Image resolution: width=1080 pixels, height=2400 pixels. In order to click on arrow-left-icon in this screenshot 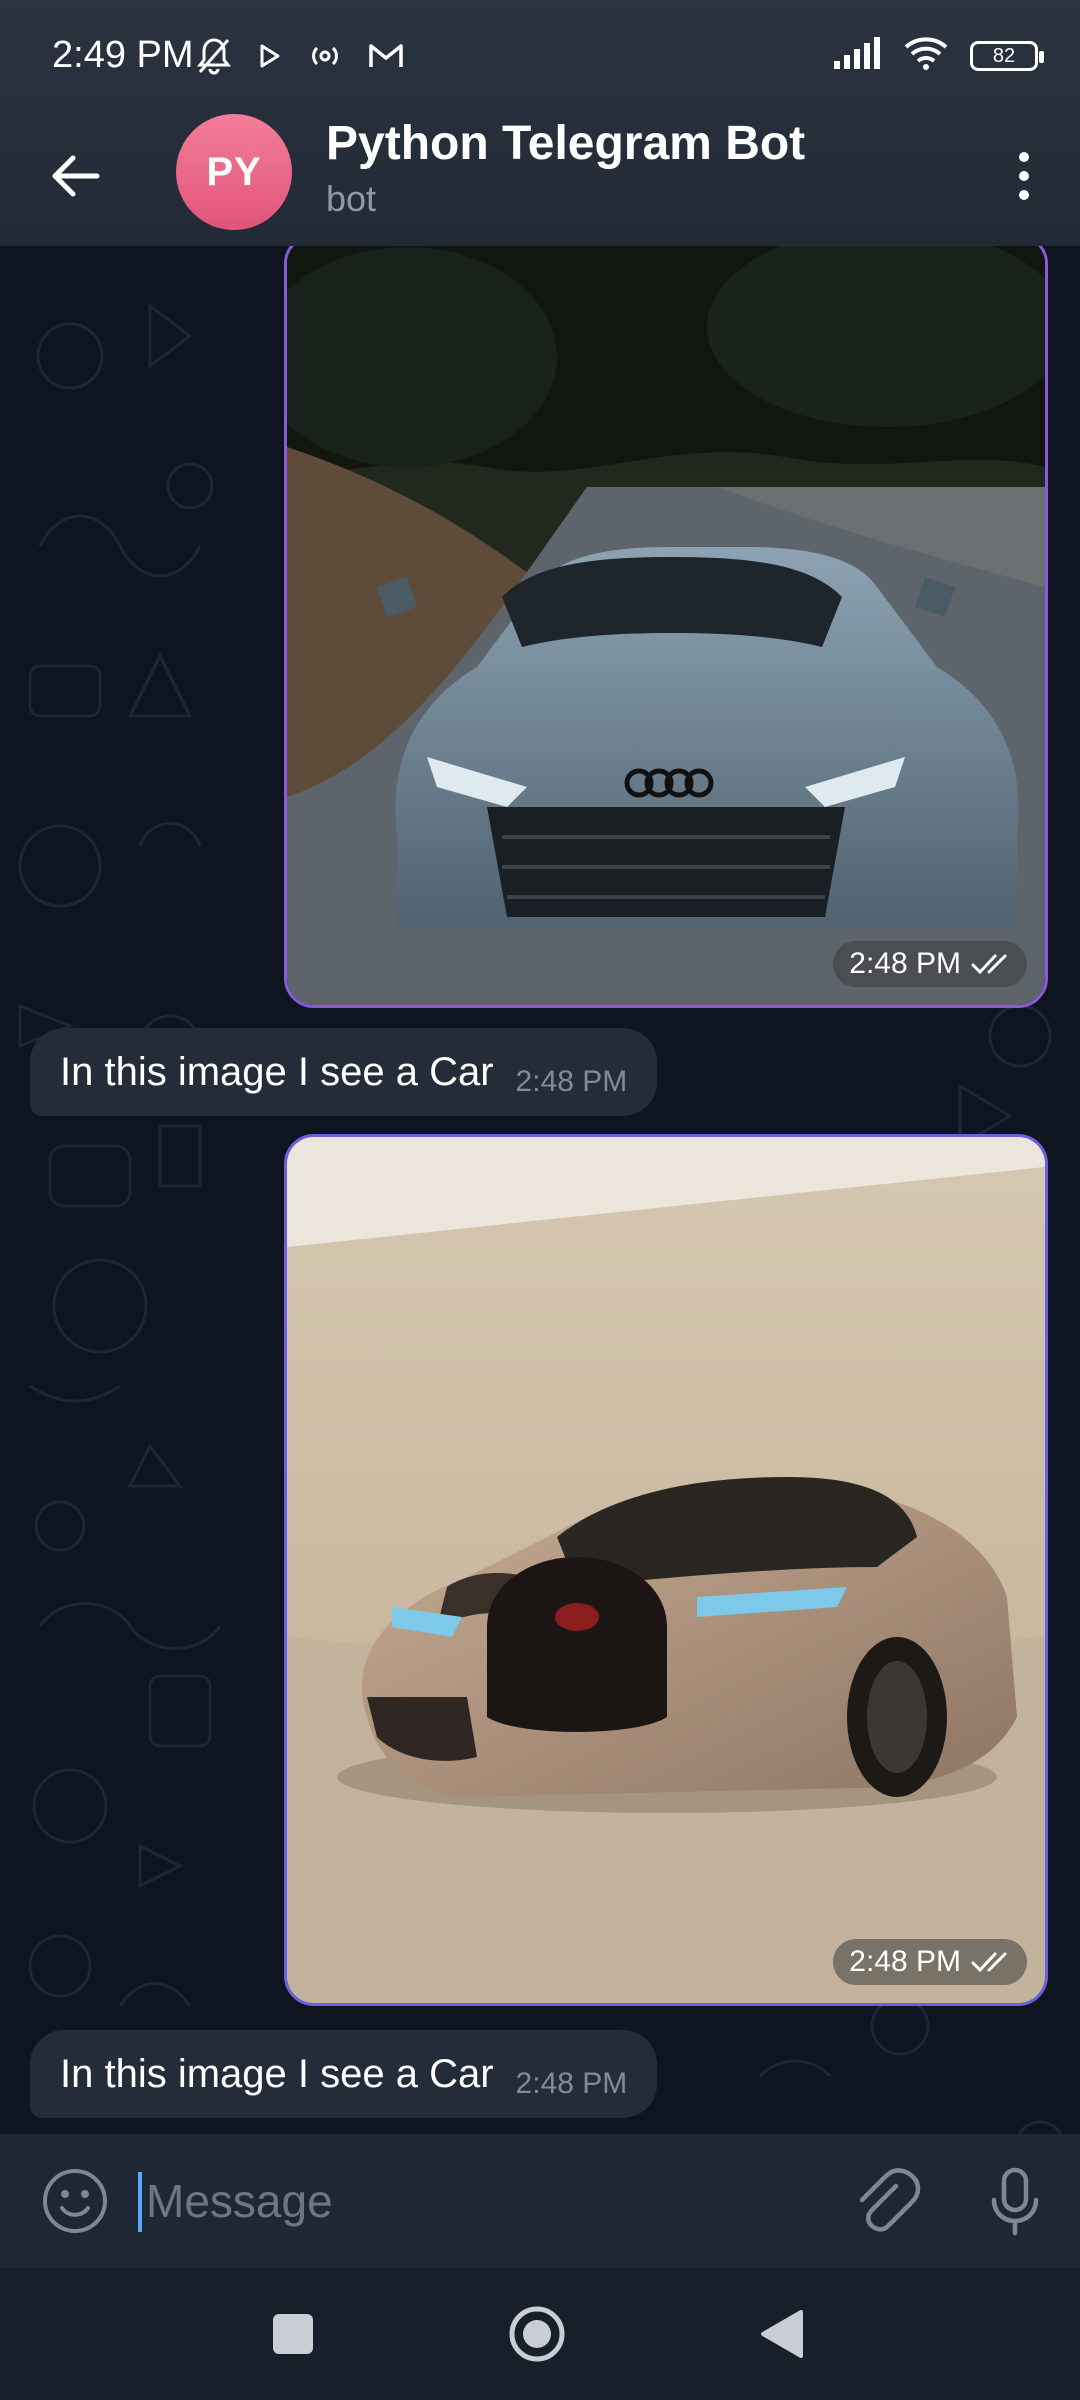, I will do `click(76, 176)`.